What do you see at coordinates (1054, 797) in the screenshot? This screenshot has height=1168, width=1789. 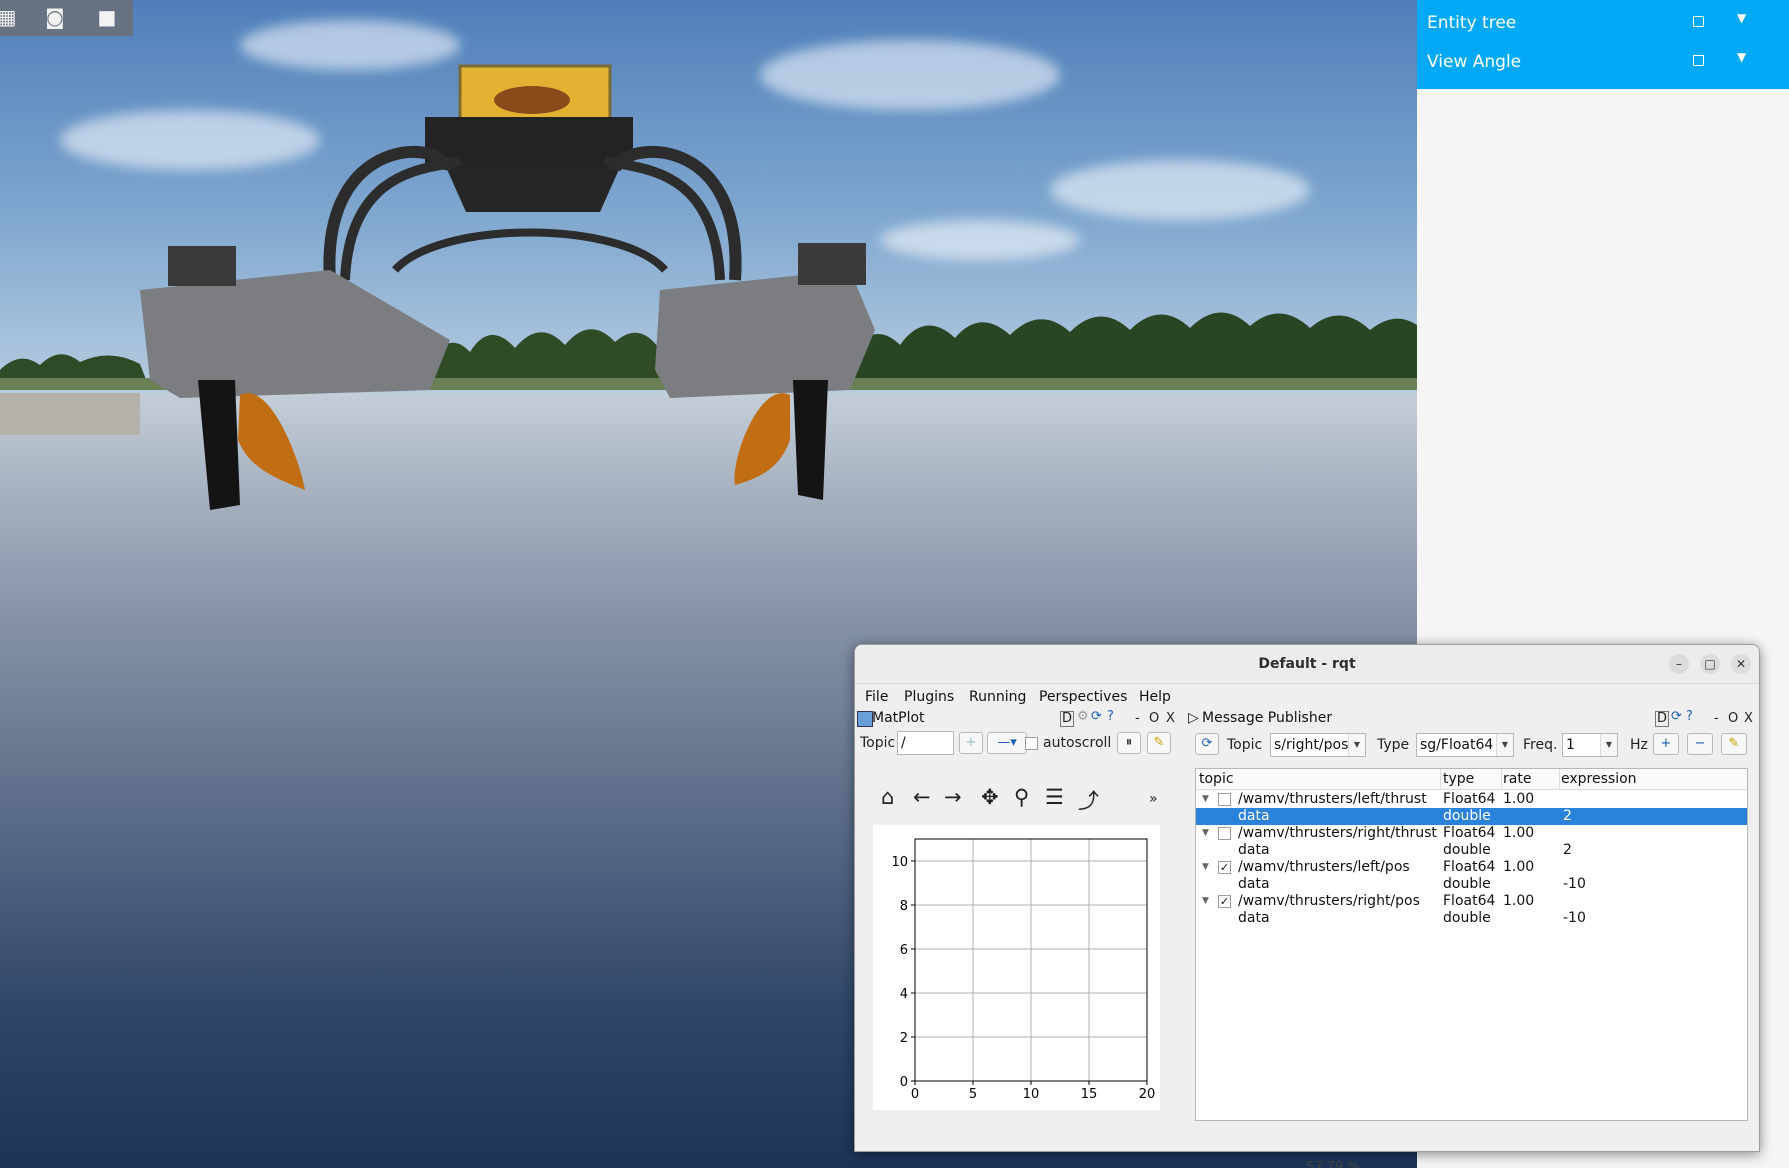 I see `configure-subplots-icon: ☰` at bounding box center [1054, 797].